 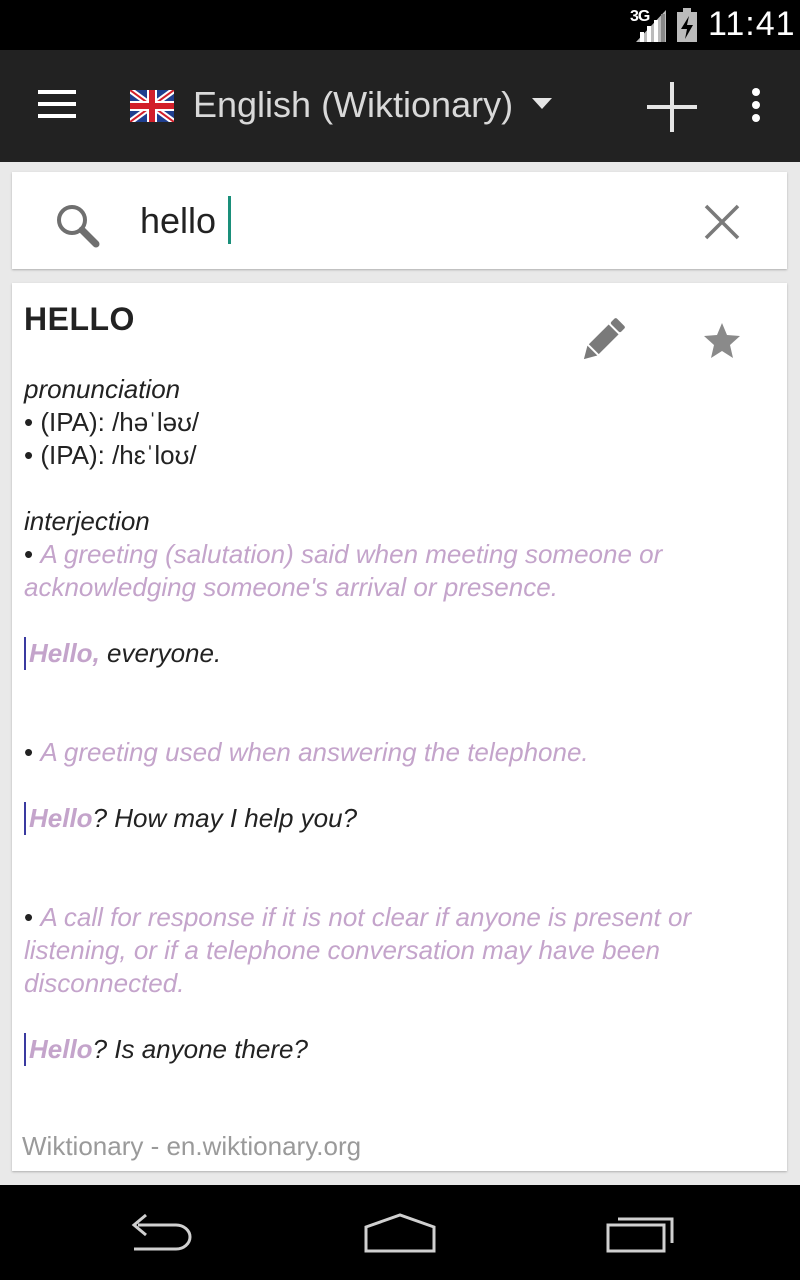 I want to click on text-cursor, so click(x=229, y=220).